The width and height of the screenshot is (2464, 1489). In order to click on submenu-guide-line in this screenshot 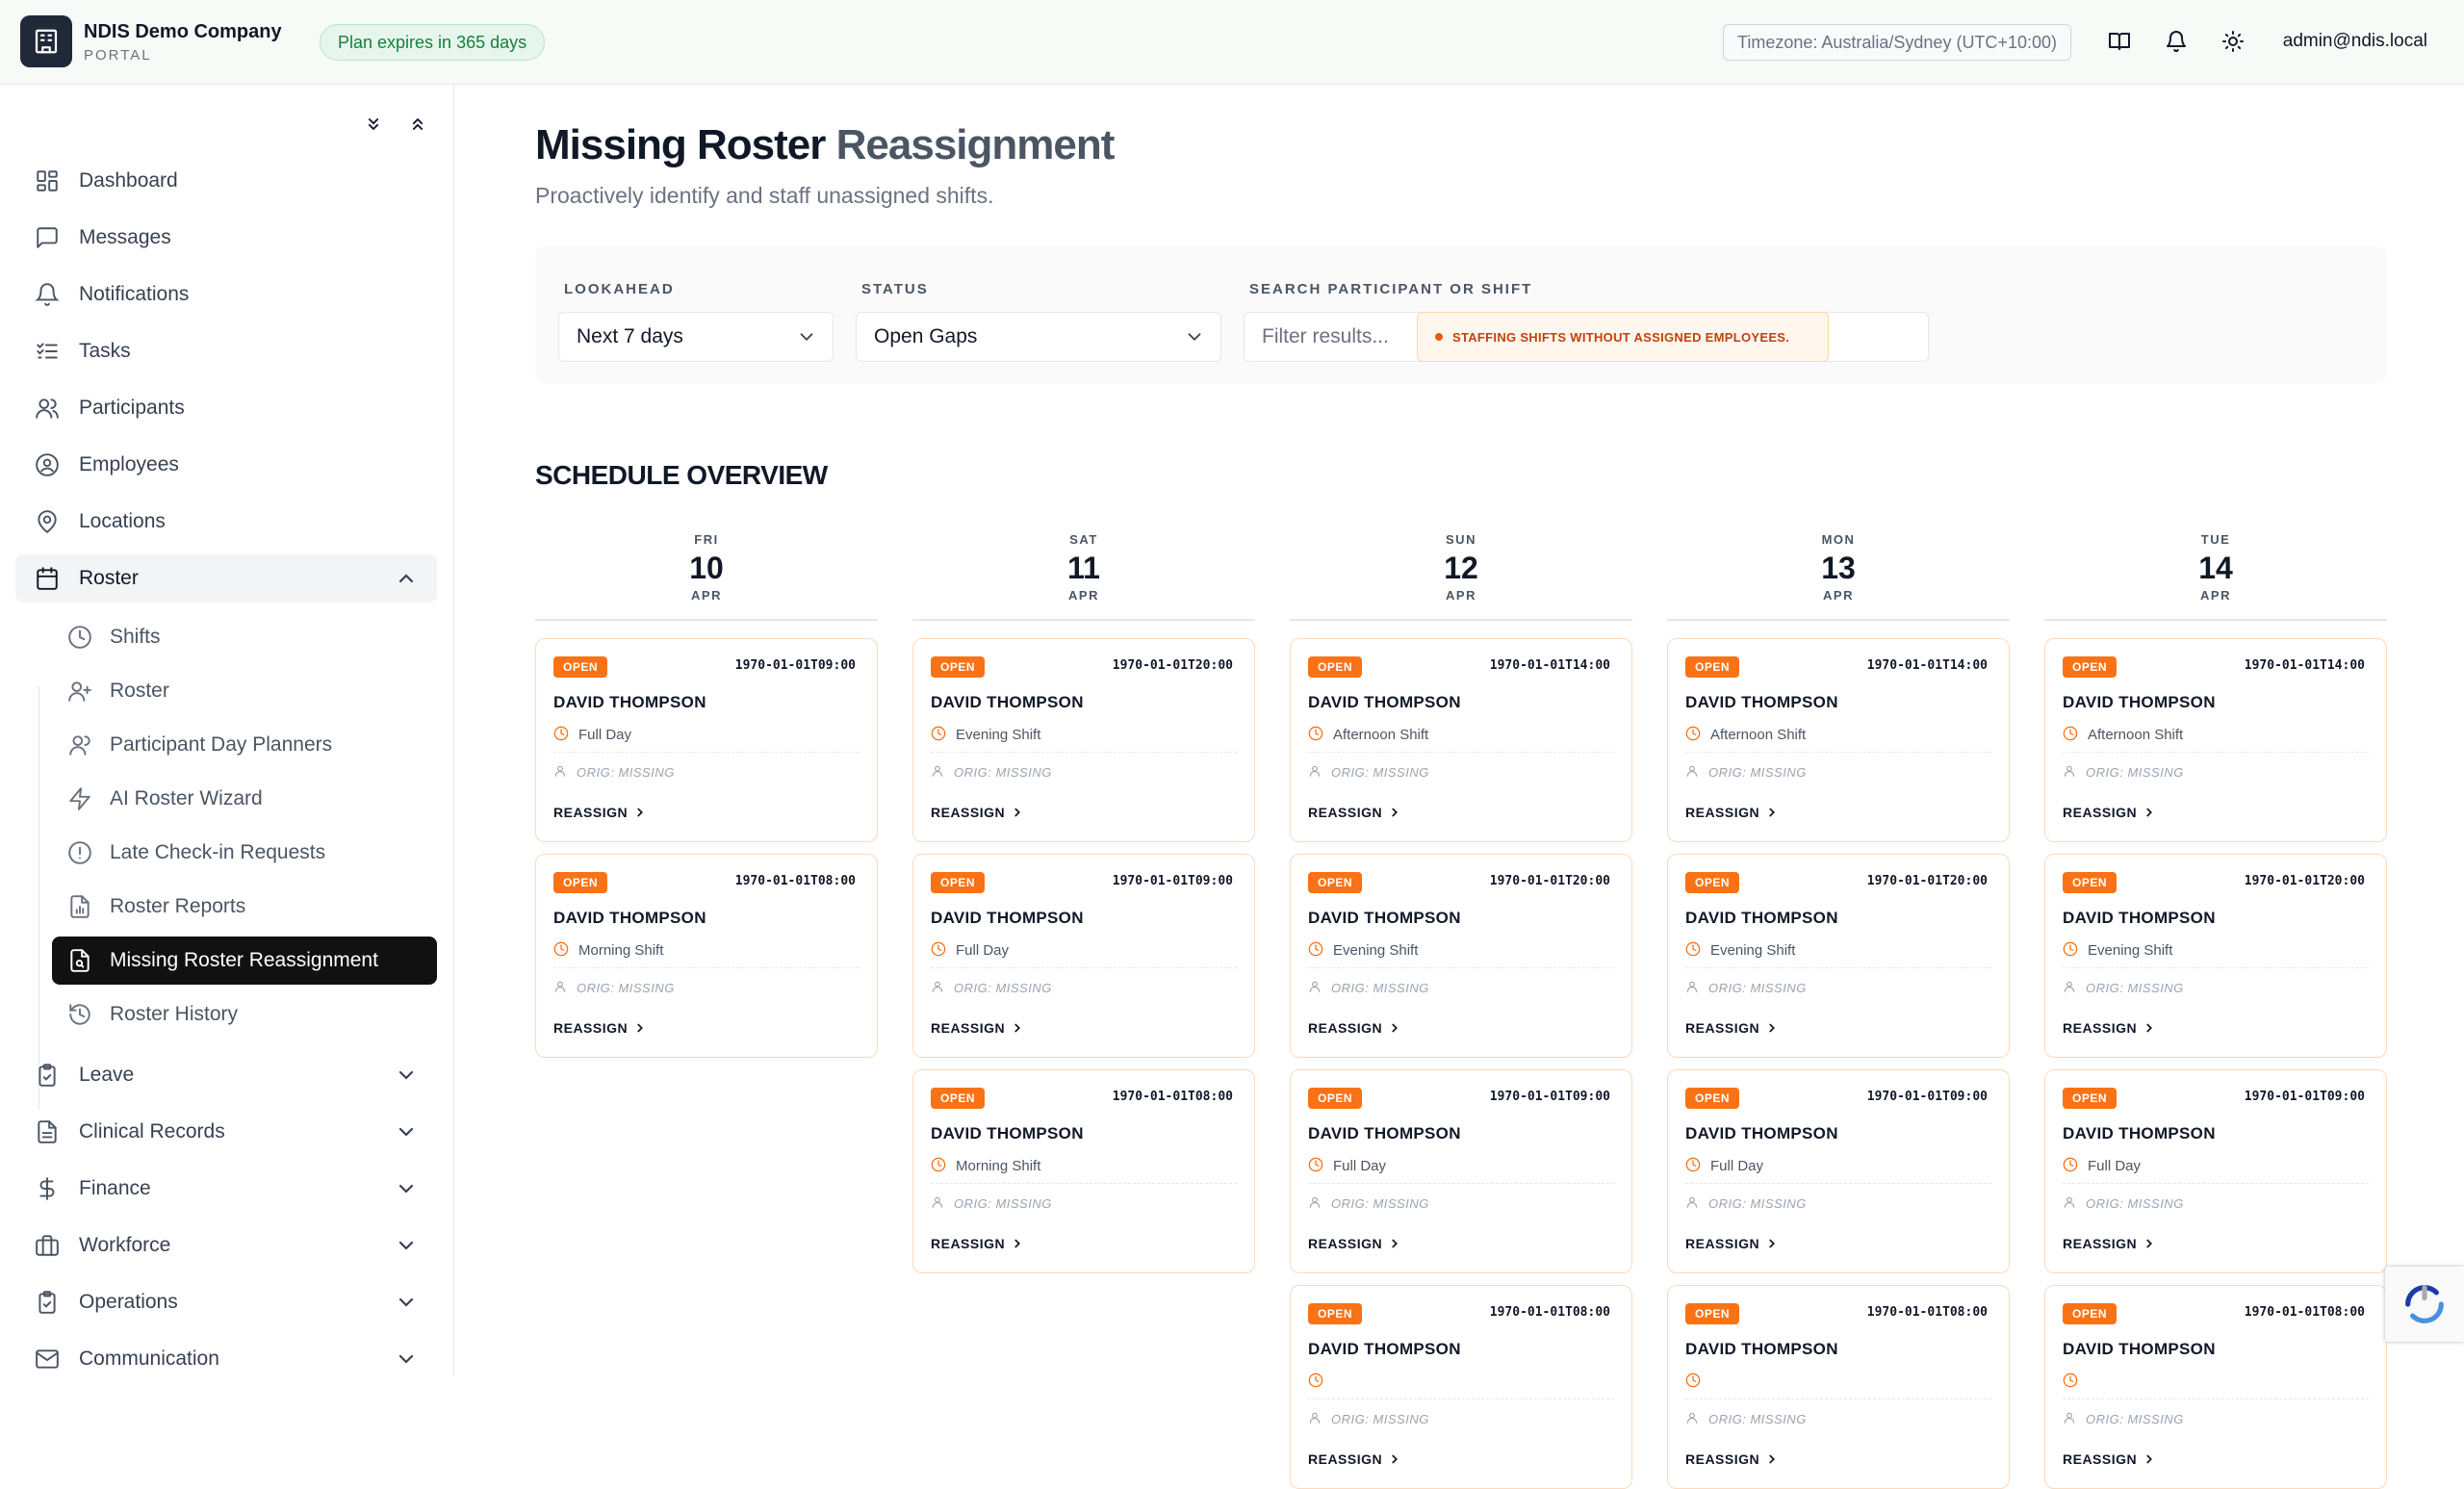, I will do `click(38, 898)`.